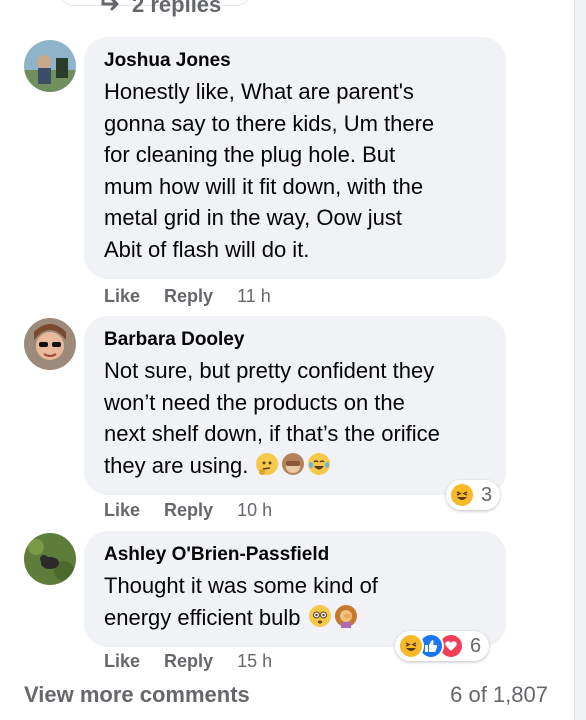  Describe the element at coordinates (319, 463) in the screenshot. I see `tears-of-joy-icon` at that location.